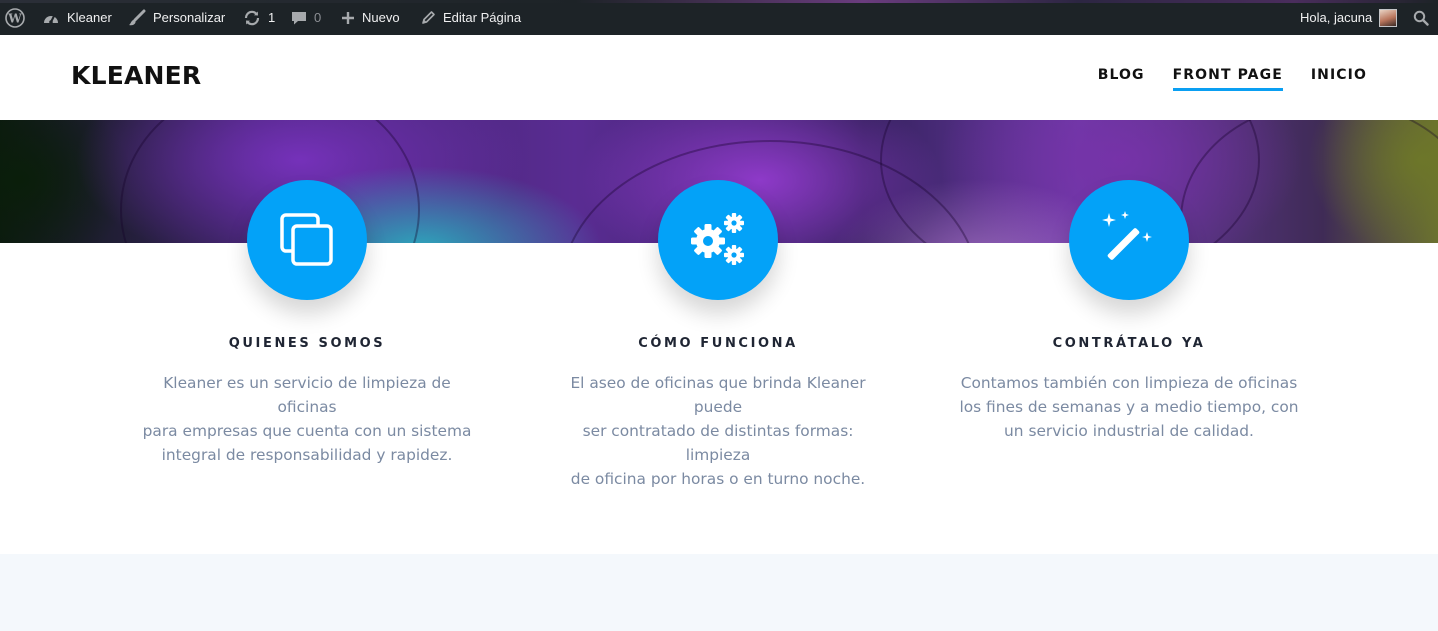 Image resolution: width=1438 pixels, height=631 pixels. What do you see at coordinates (1339, 79) in the screenshot?
I see `nav-item-inicio: INICIO` at bounding box center [1339, 79].